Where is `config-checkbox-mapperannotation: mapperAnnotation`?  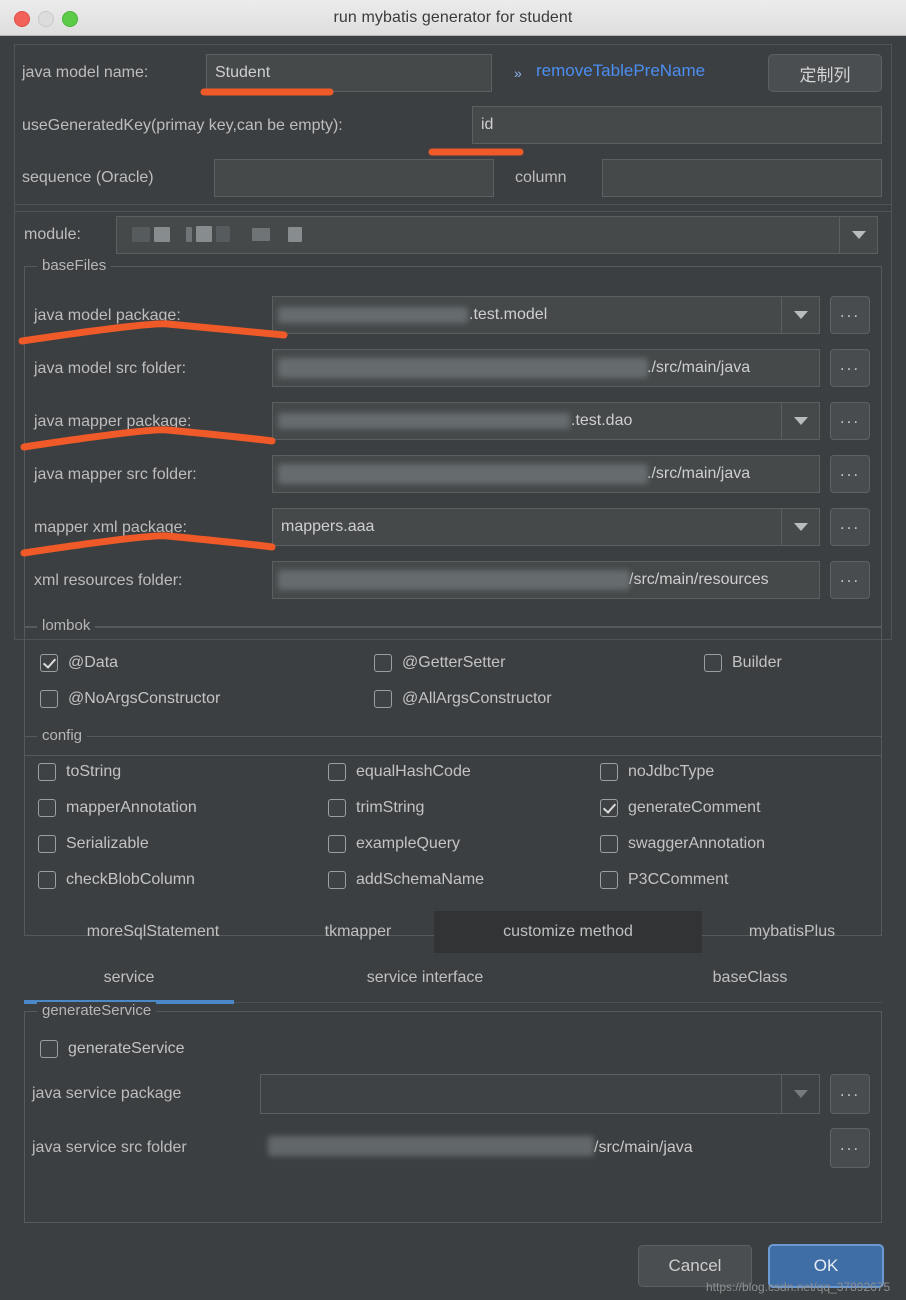
config-checkbox-mapperannotation: mapperAnnotation is located at coordinates (117, 808).